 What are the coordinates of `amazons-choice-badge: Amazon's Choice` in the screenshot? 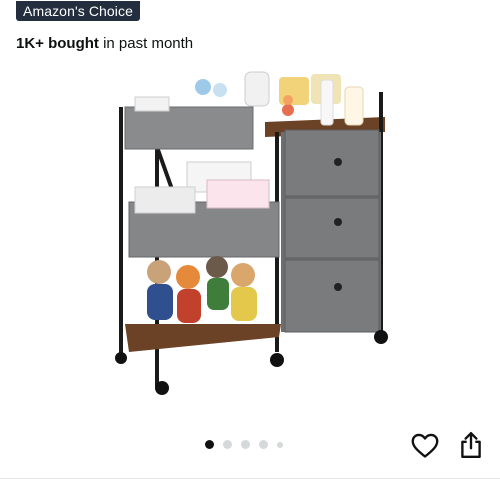 It's located at (78, 11).